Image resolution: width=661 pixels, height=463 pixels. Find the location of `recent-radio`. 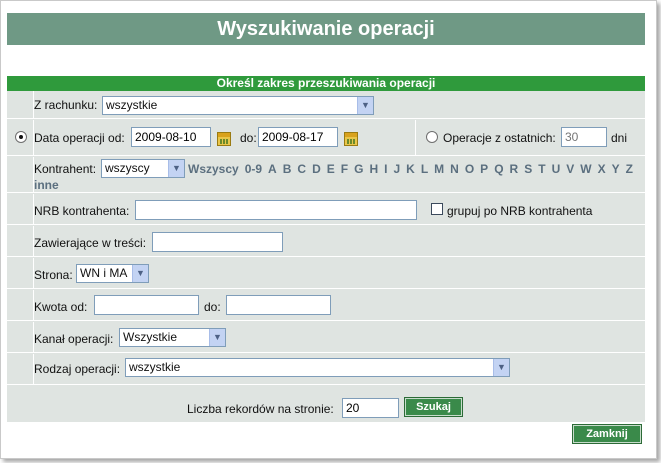

recent-radio is located at coordinates (432, 137).